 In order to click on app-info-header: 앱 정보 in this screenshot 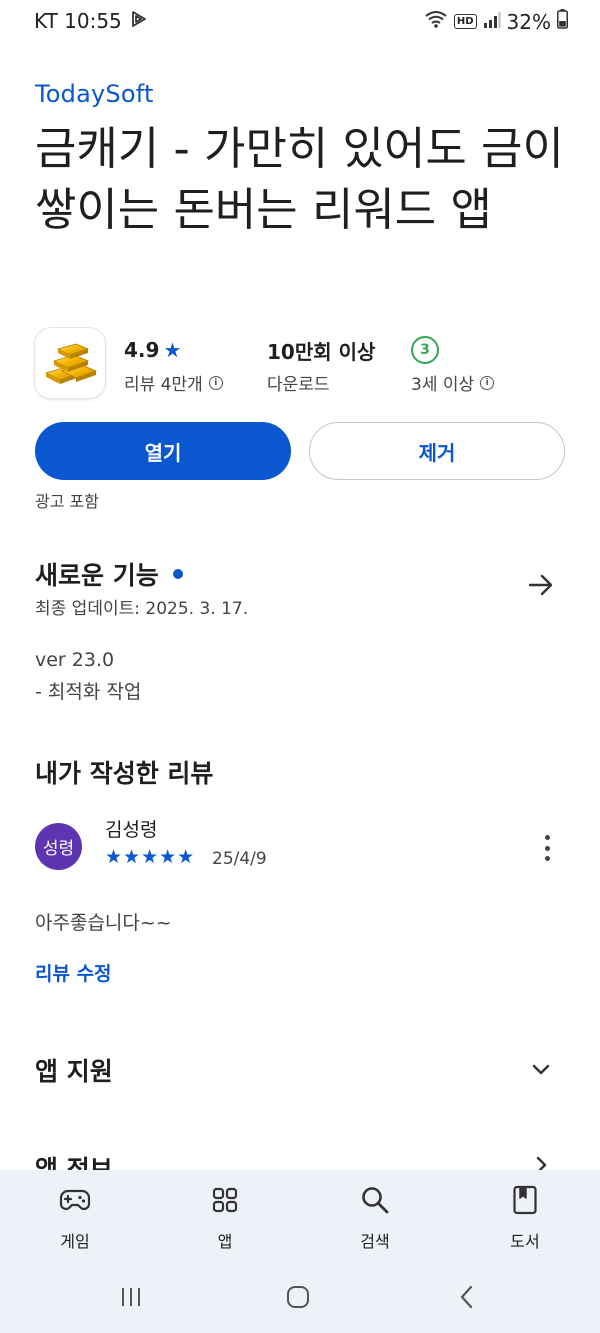, I will do `click(74, 1160)`.